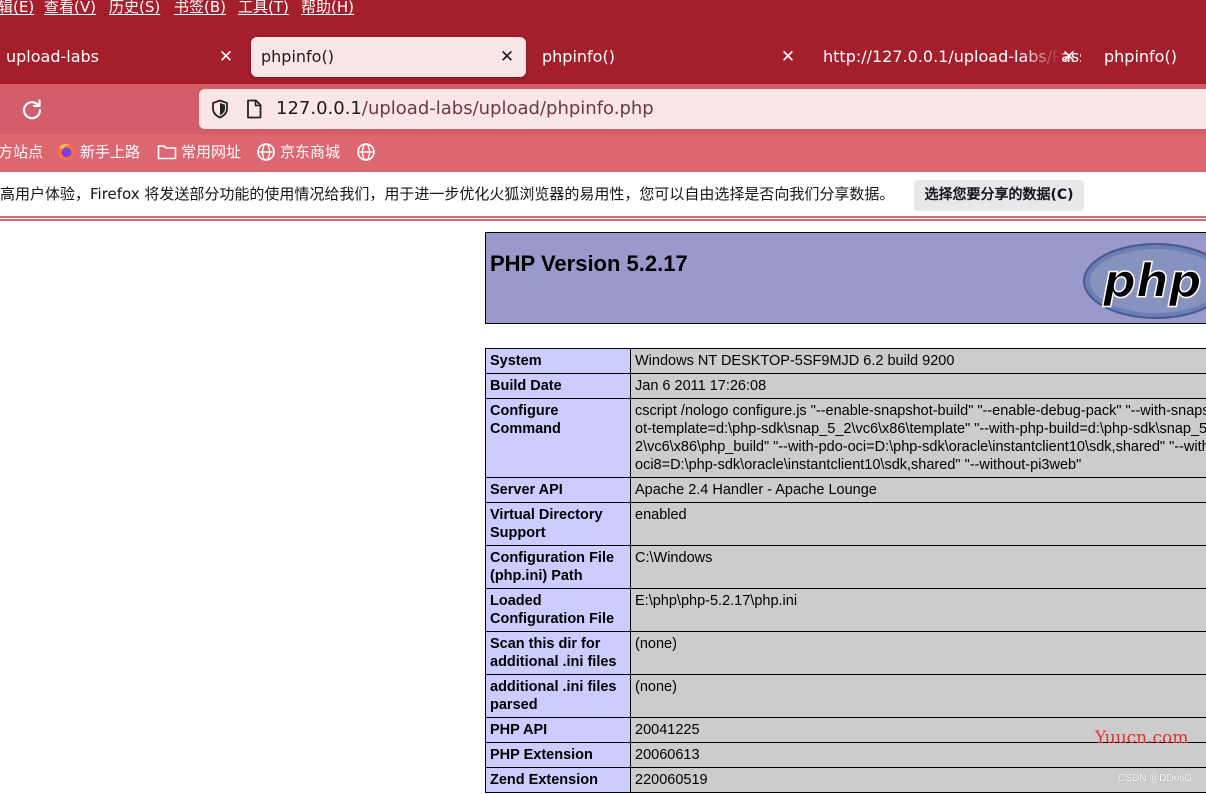  What do you see at coordinates (949, 57) in the screenshot?
I see `tab-upload-labs-pass: http://127.0.0.1/upload-labs/Pass ✕` at bounding box center [949, 57].